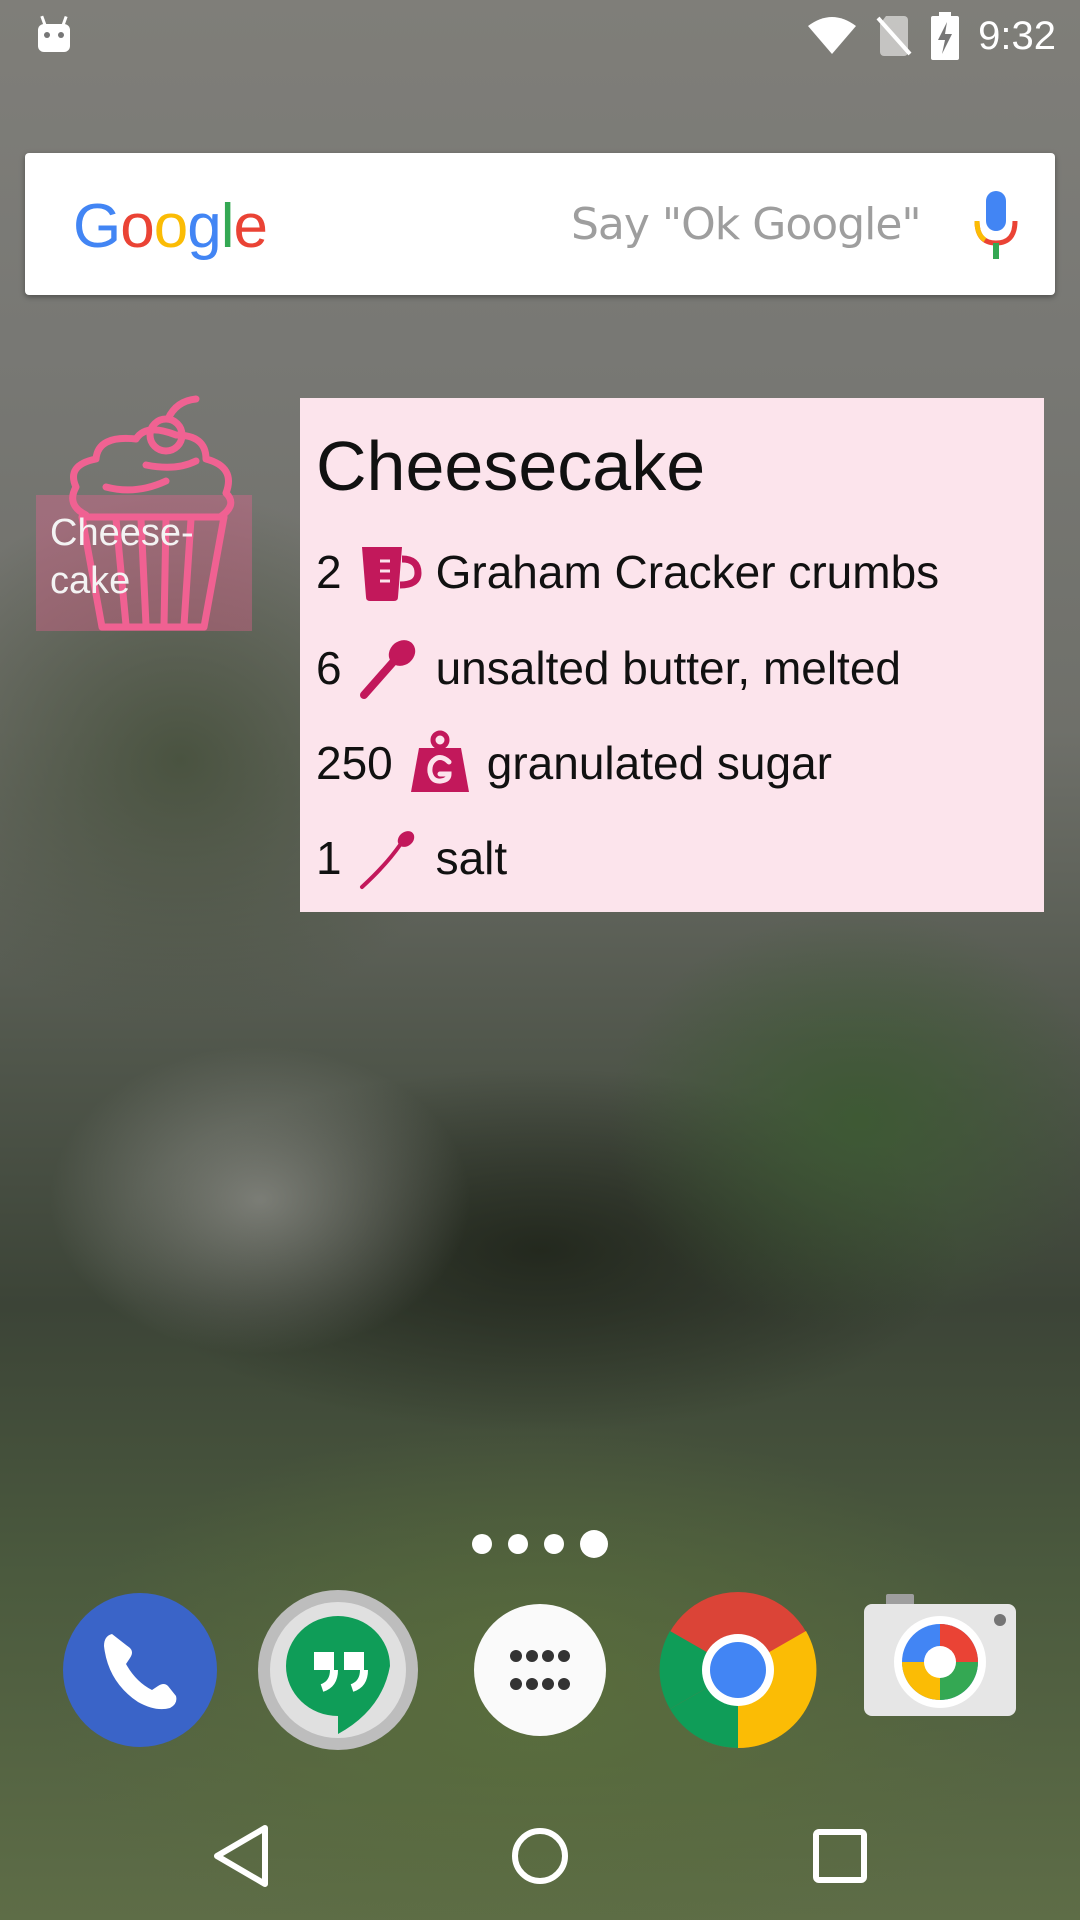 The image size is (1080, 1920). I want to click on tablespoon-icon, so click(387, 669).